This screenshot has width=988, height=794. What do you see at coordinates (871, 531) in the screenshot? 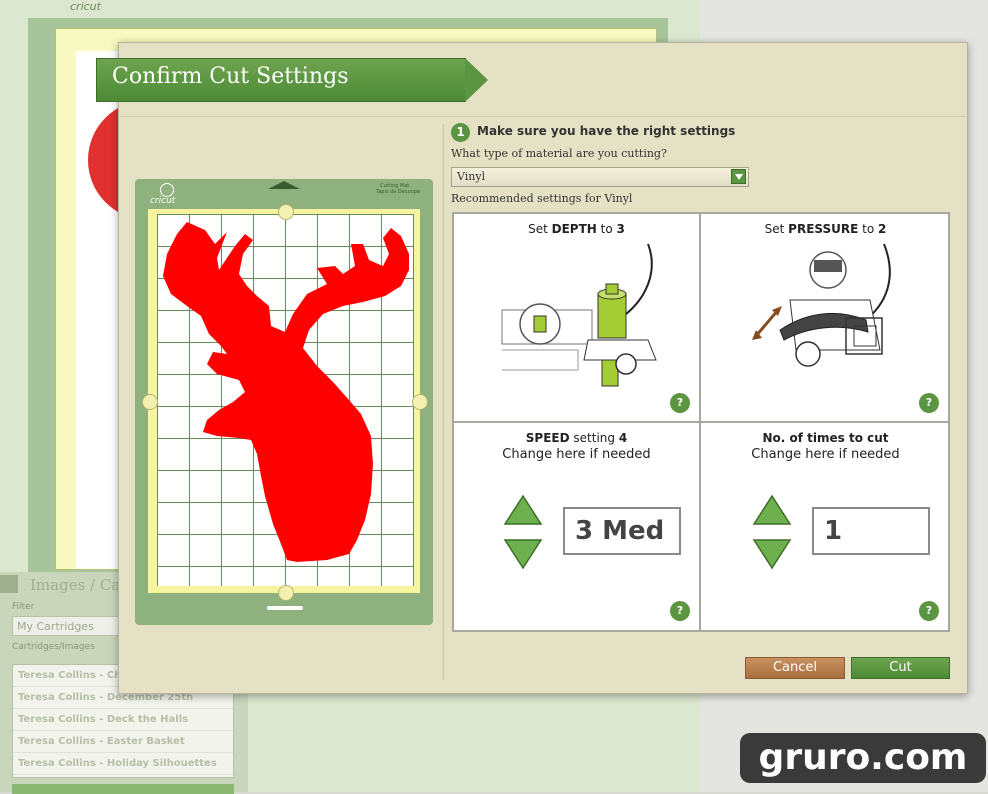
I see `times-value-field: 1` at bounding box center [871, 531].